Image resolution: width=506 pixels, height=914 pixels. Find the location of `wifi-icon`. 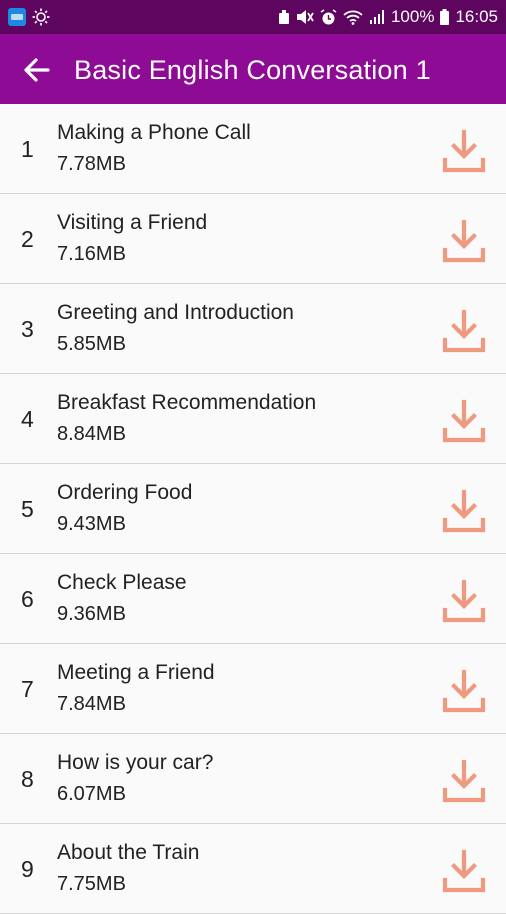

wifi-icon is located at coordinates (353, 17).